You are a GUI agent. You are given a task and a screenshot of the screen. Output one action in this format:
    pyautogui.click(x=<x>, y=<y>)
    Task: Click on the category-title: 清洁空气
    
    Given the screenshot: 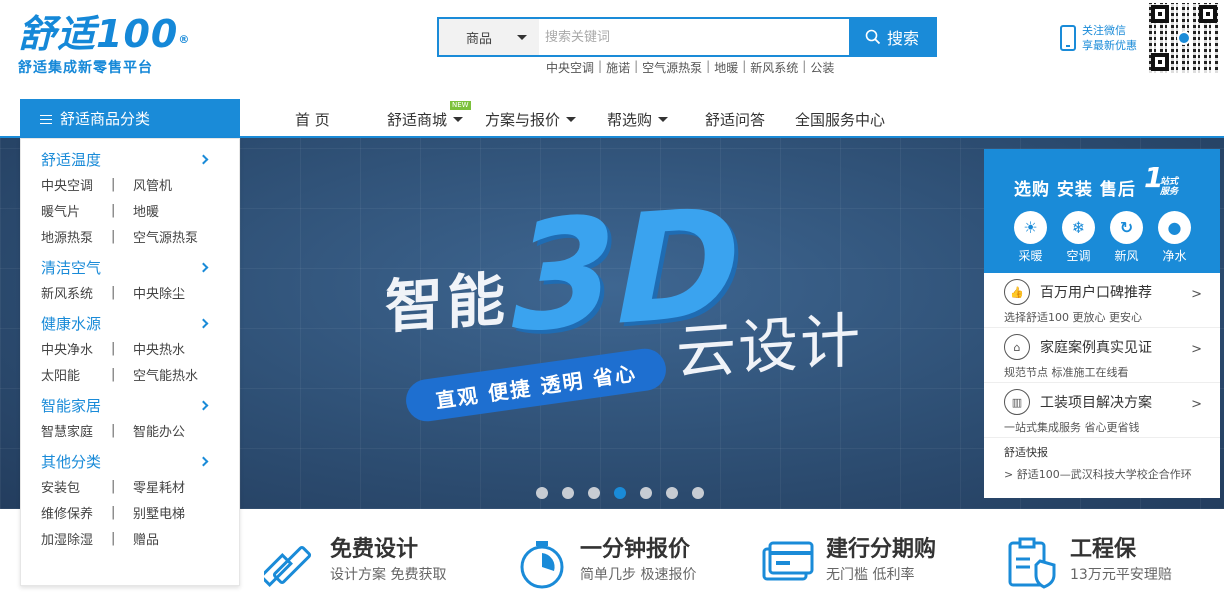 What is the action you would take?
    pyautogui.click(x=130, y=267)
    